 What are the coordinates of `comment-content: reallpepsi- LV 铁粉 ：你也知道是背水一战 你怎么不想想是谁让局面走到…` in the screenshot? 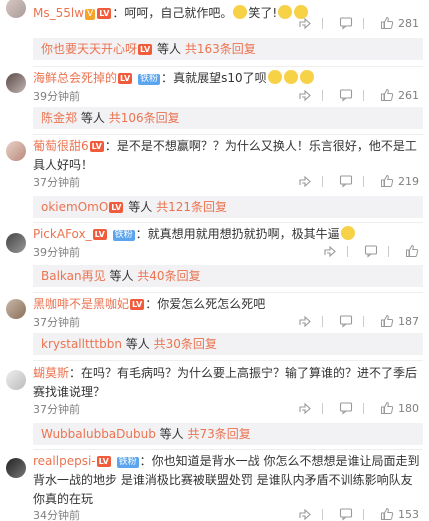 It's located at (226, 480).